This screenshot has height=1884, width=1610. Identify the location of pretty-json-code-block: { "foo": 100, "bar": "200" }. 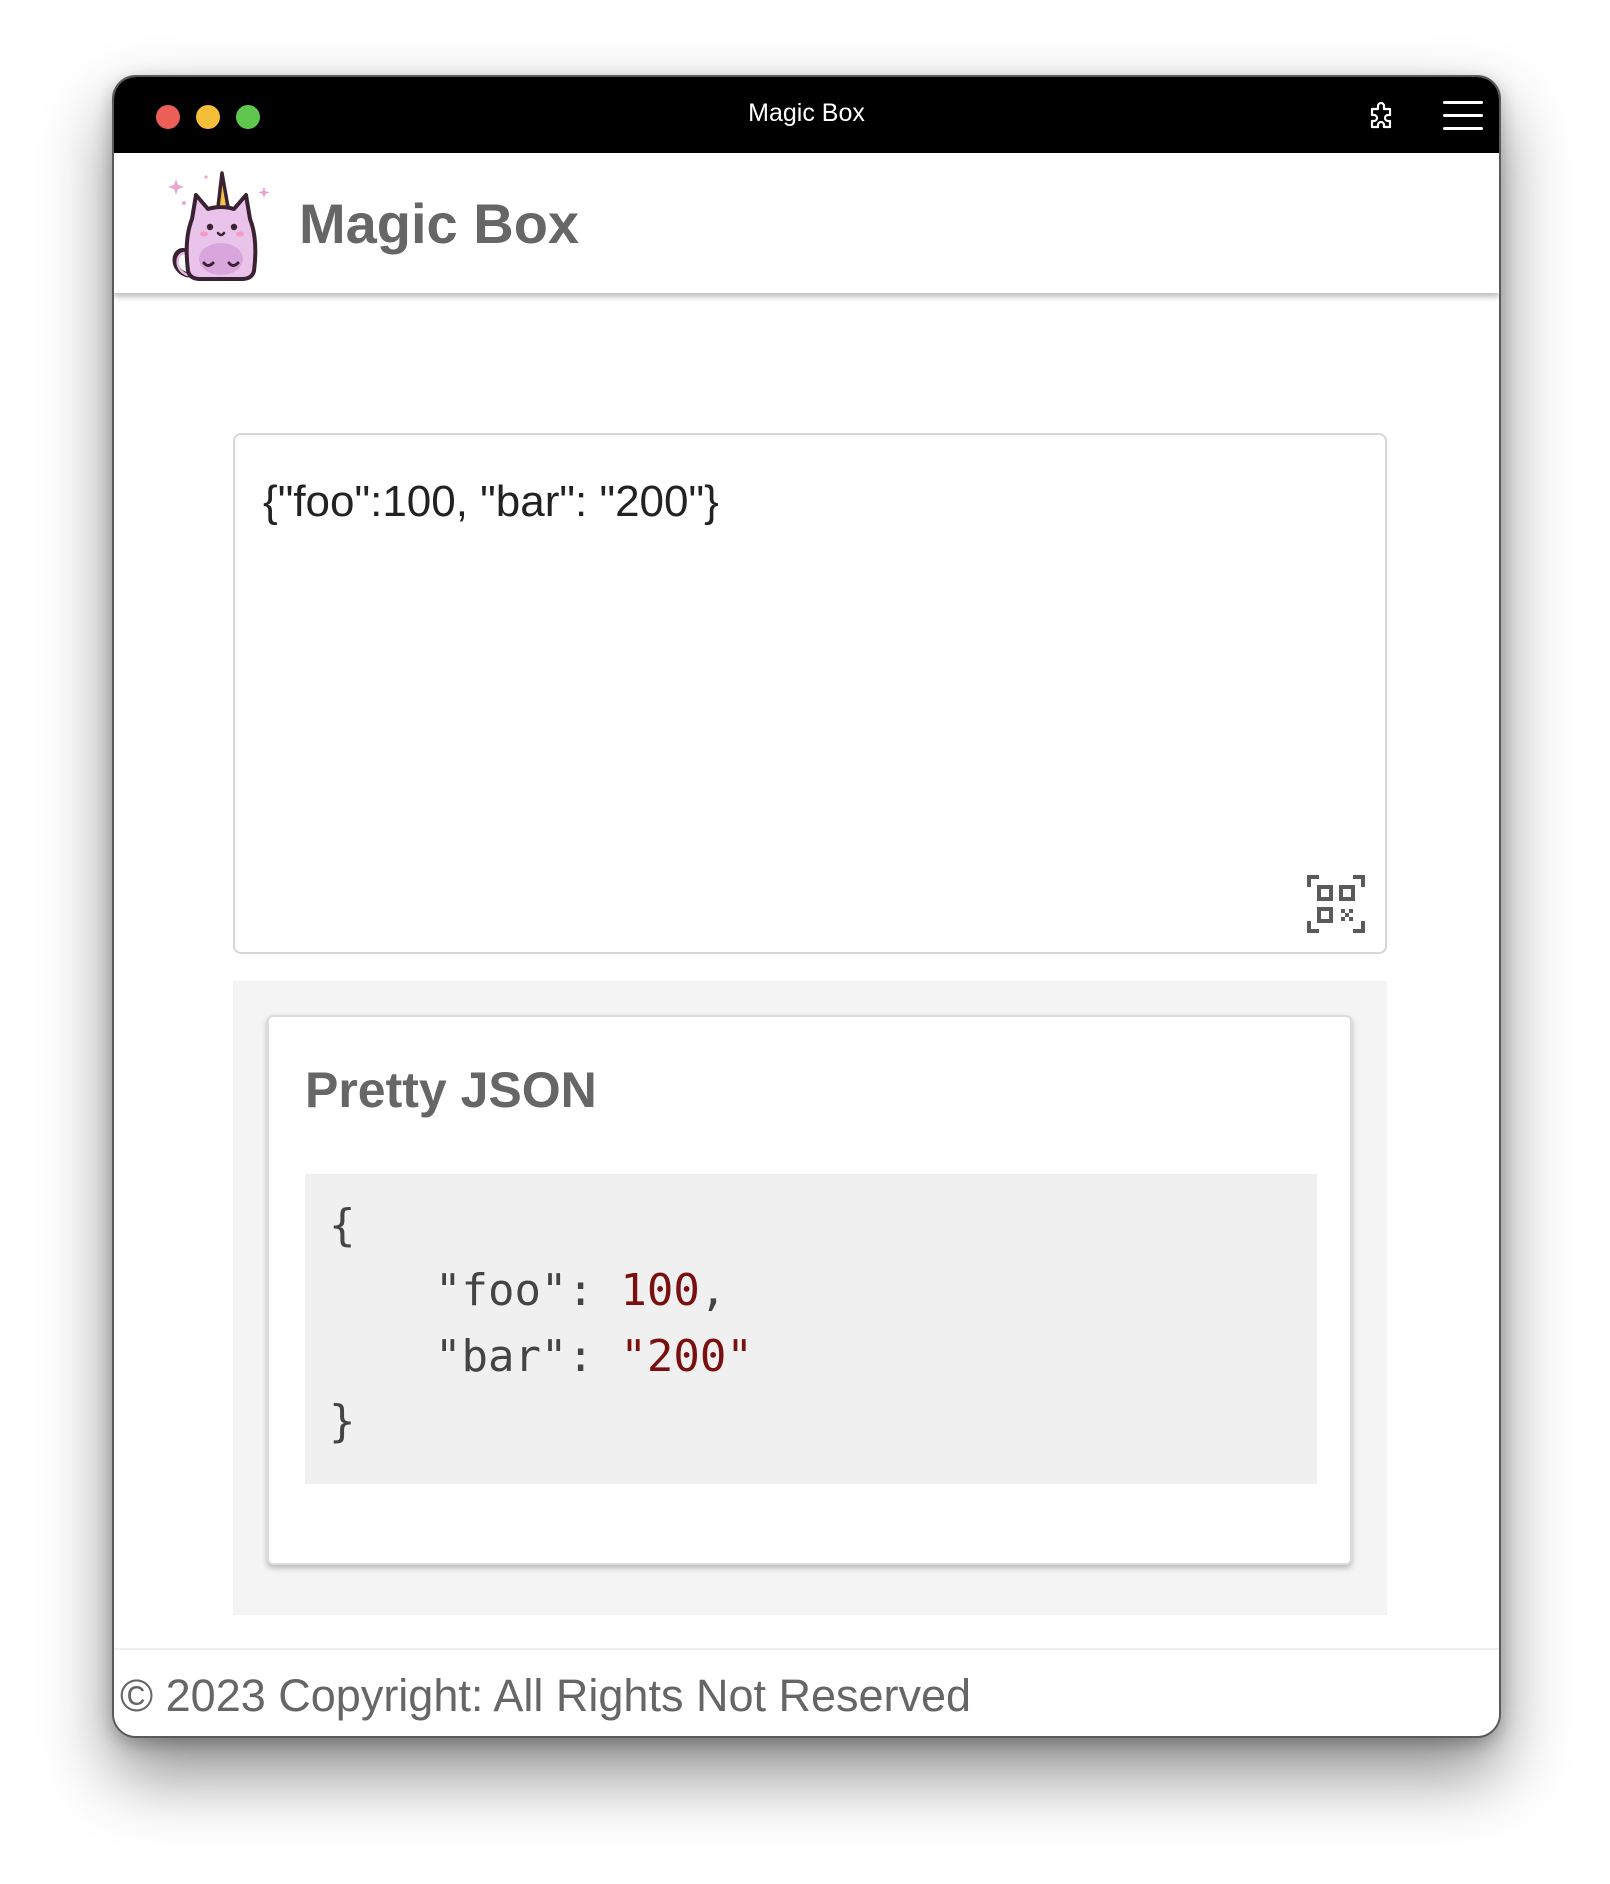
(811, 1329).